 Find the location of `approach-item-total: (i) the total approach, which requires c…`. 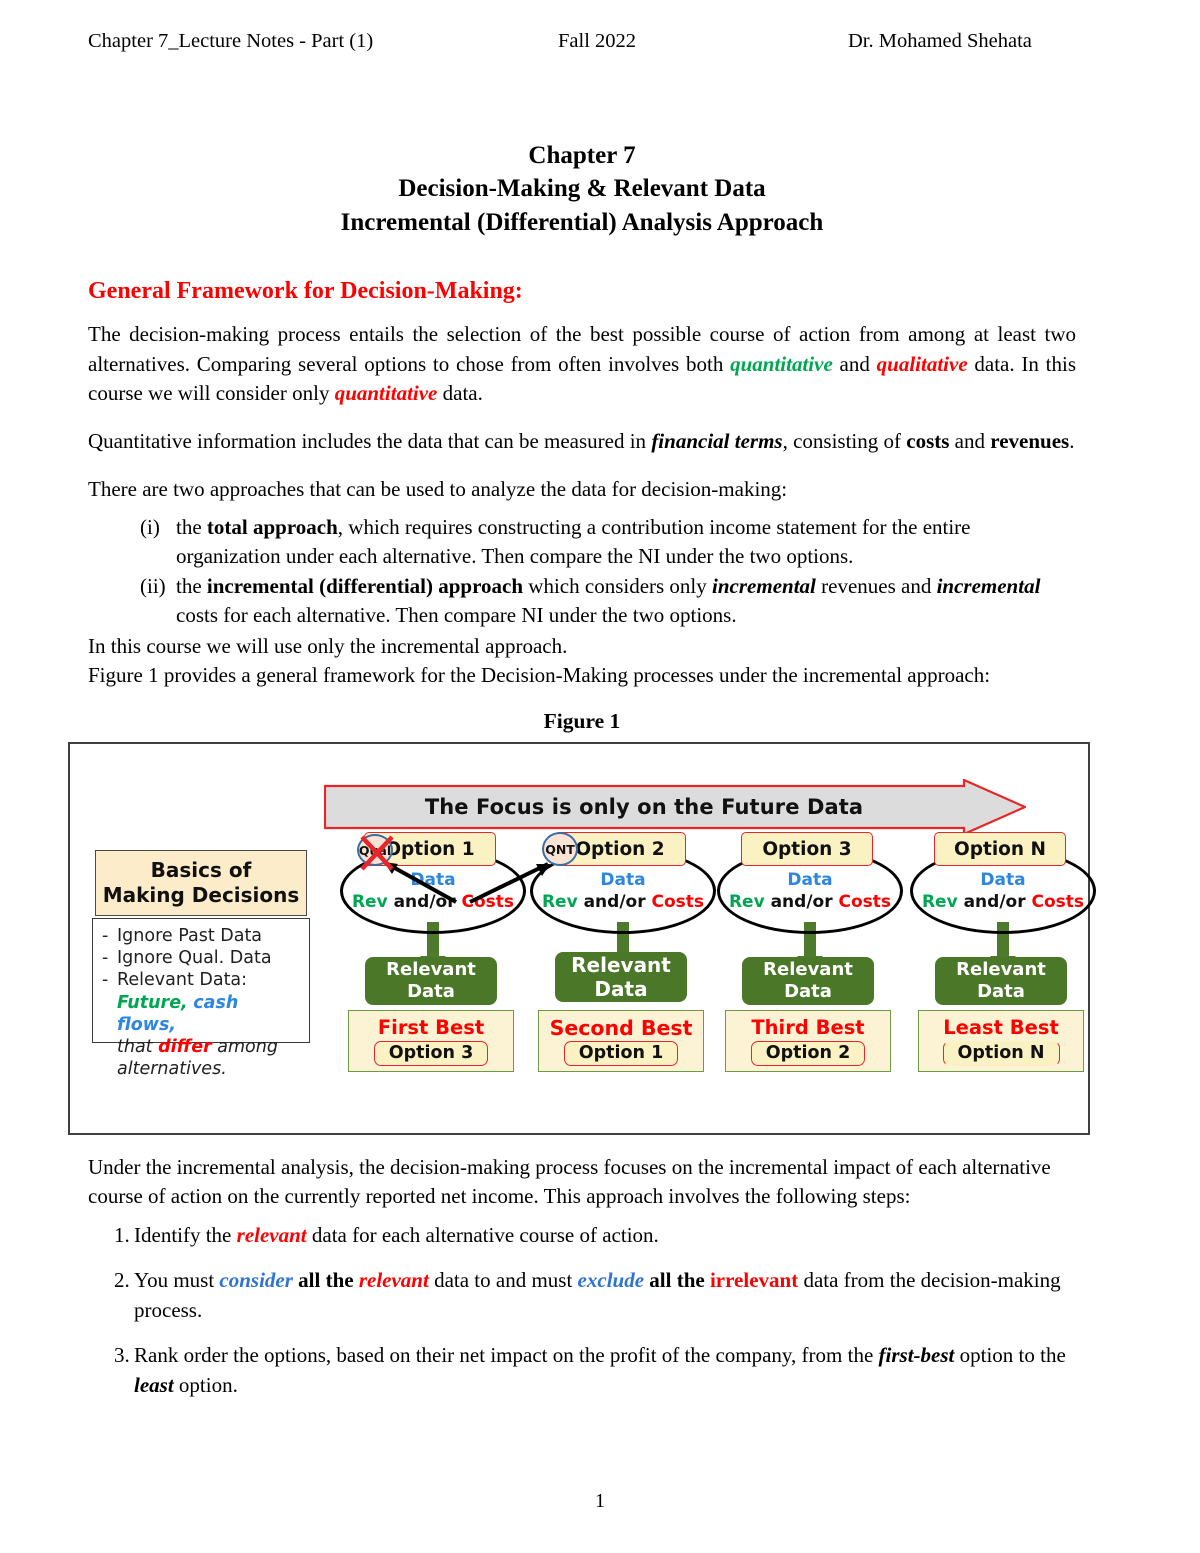

approach-item-total: (i) the total approach, which requires c… is located at coordinates (582, 542).